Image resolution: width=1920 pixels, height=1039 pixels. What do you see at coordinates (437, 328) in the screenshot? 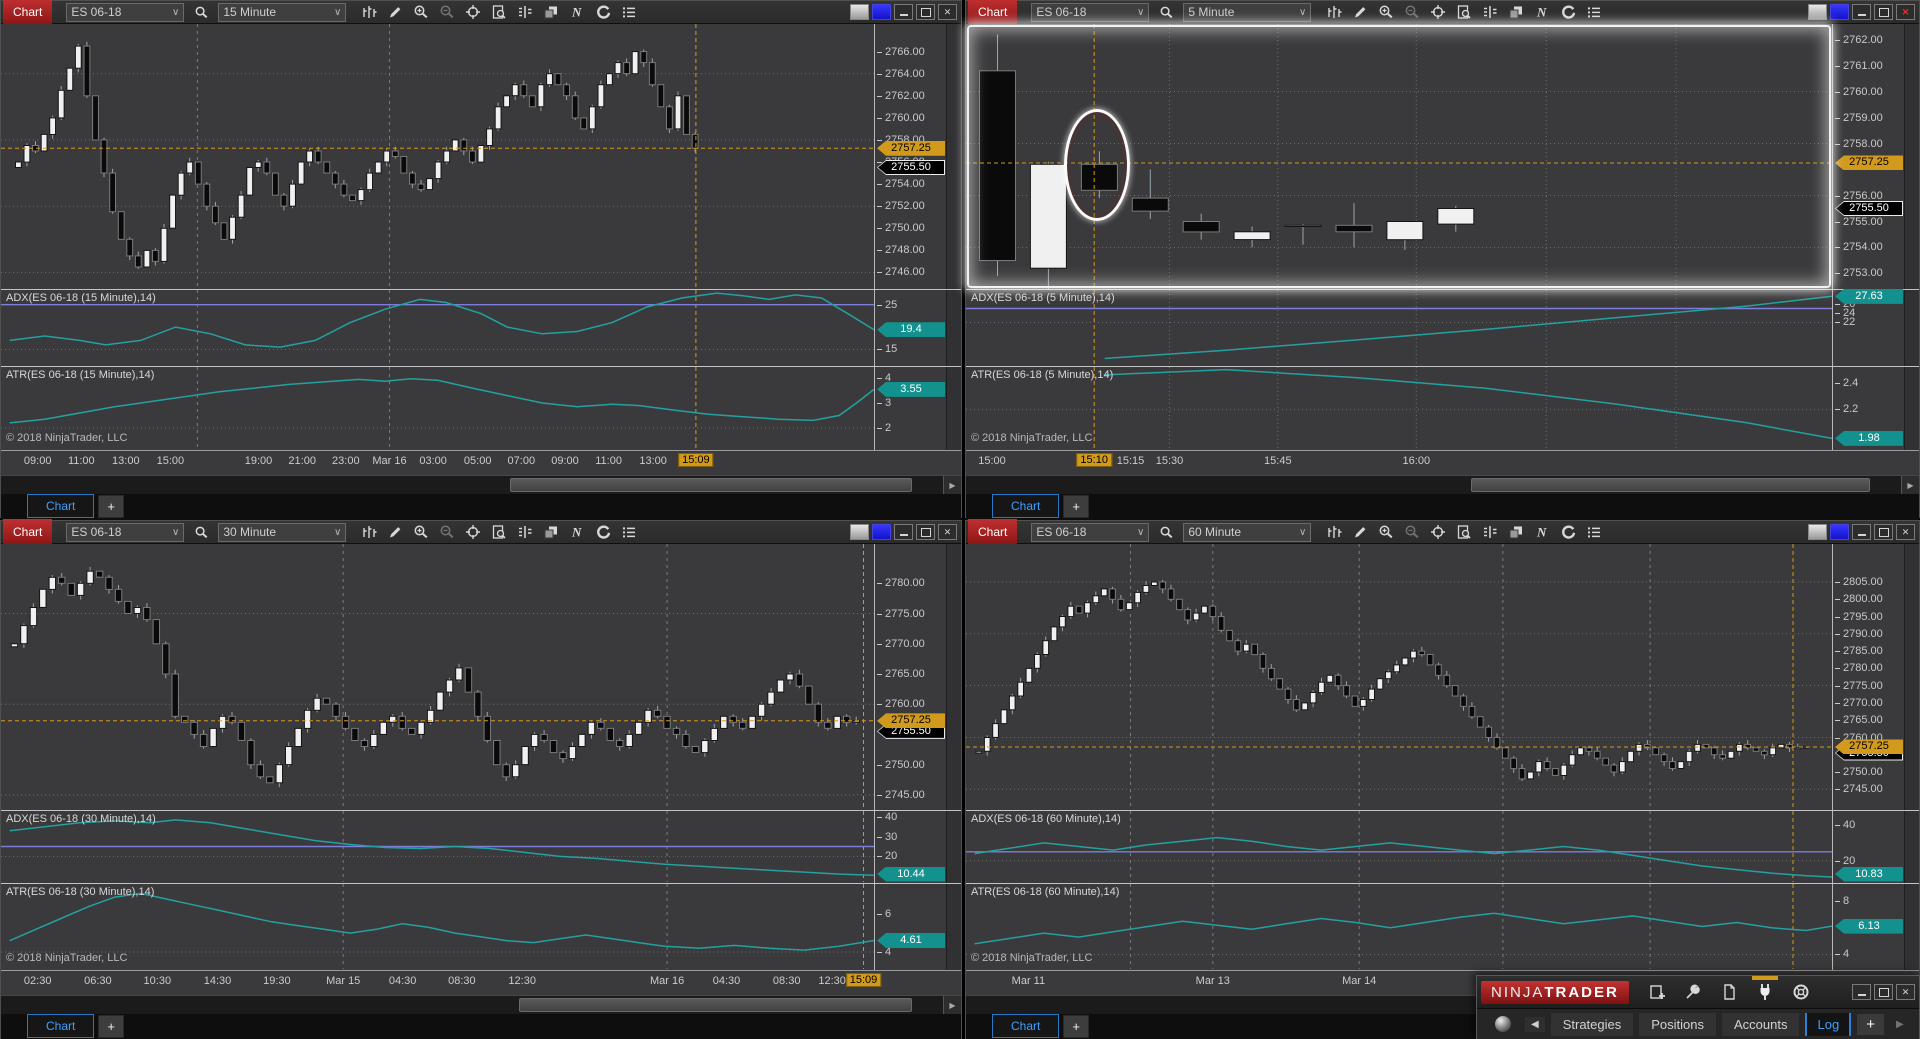
I see `adx-plot-area: ADX(ES 06-18 (15 Minute),14)` at bounding box center [437, 328].